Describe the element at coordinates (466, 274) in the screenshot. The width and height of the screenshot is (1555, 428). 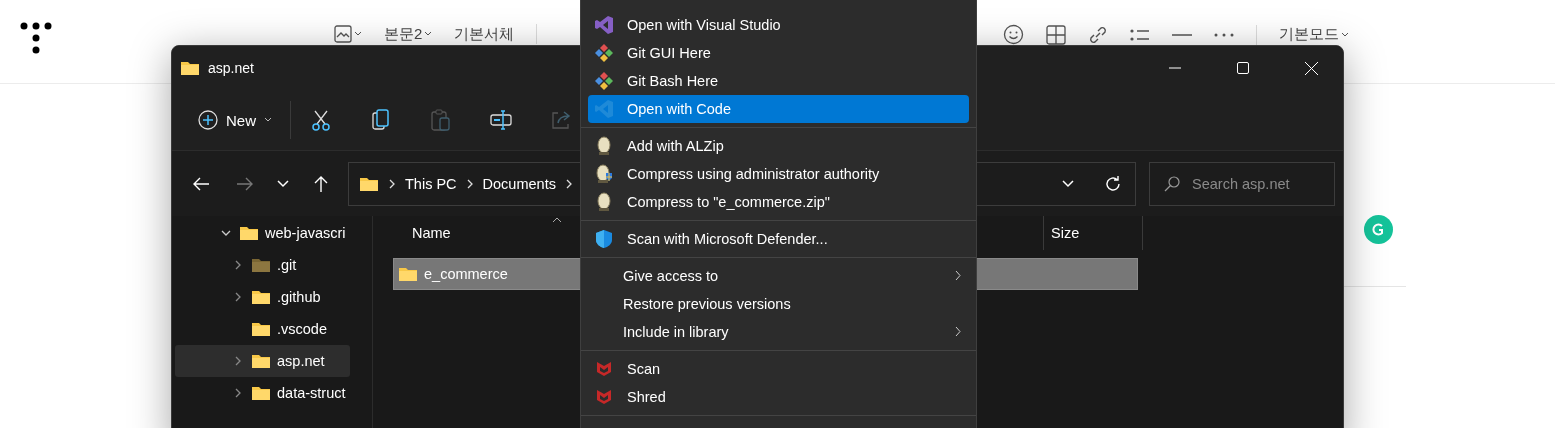
I see `file-name: e_commerce` at that location.